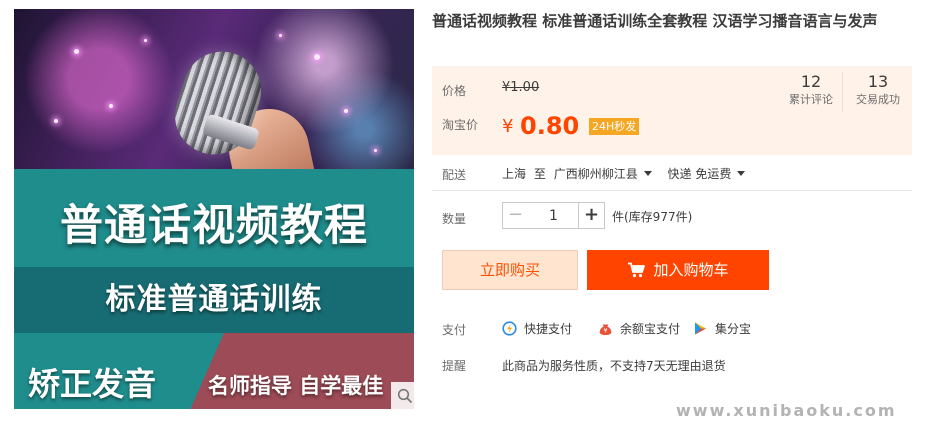  Describe the element at coordinates (811, 99) in the screenshot. I see `reviews-label: 累计评论` at that location.